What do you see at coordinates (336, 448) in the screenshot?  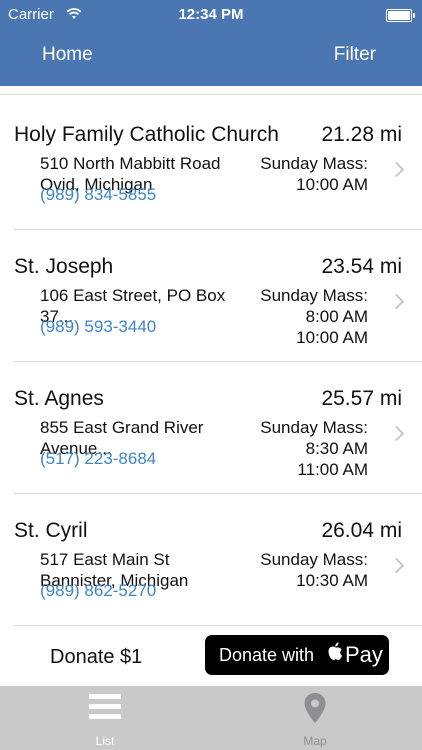 I see `mass-time: 8:30 AM` at bounding box center [336, 448].